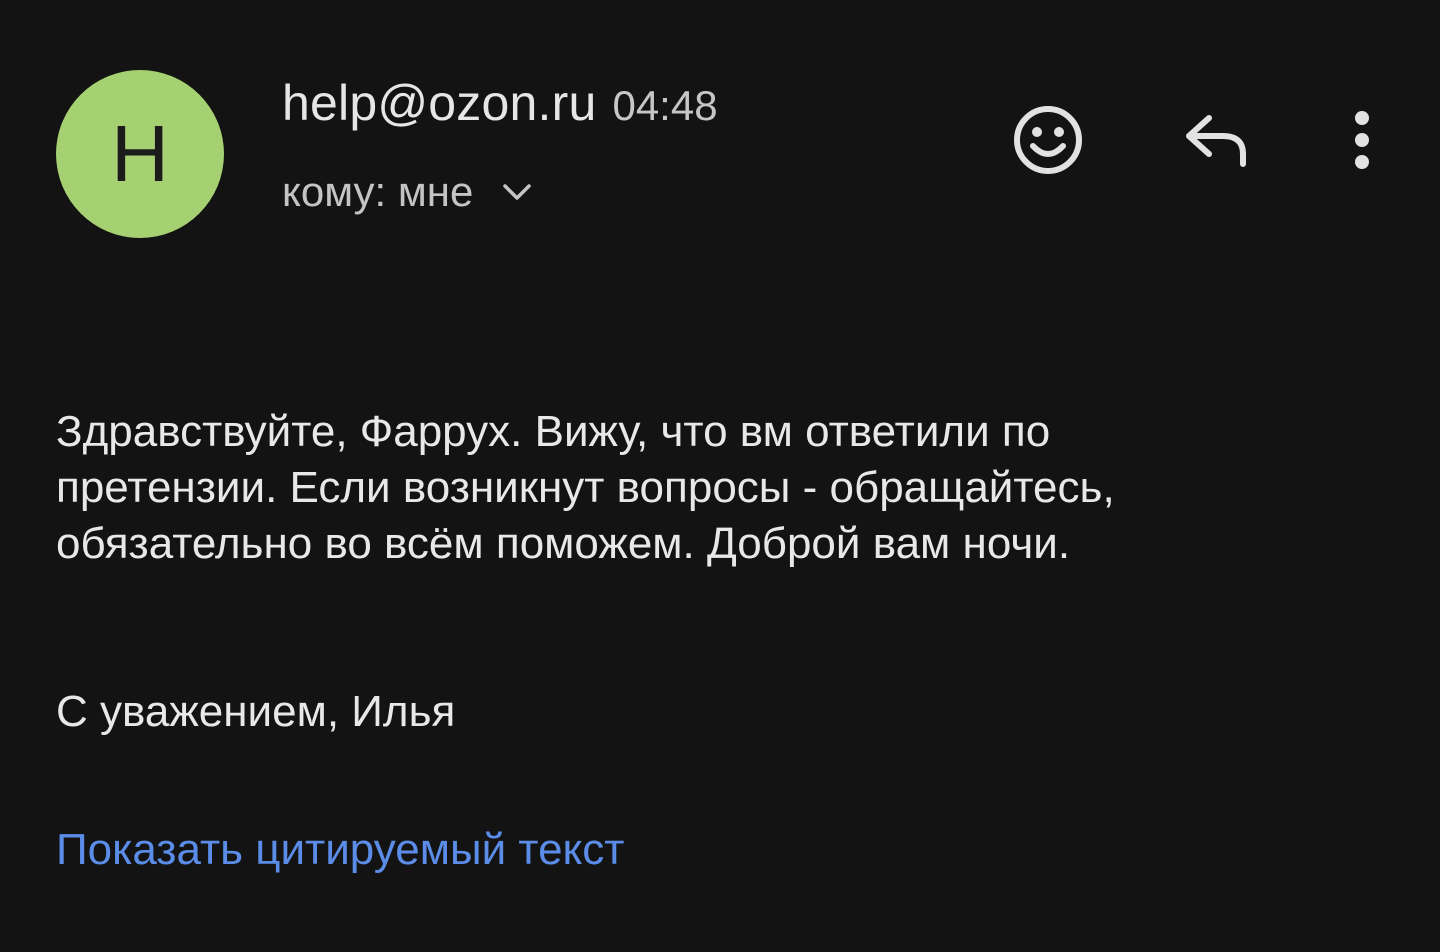  Describe the element at coordinates (517, 192) in the screenshot. I see `chevron-down-icon` at that location.